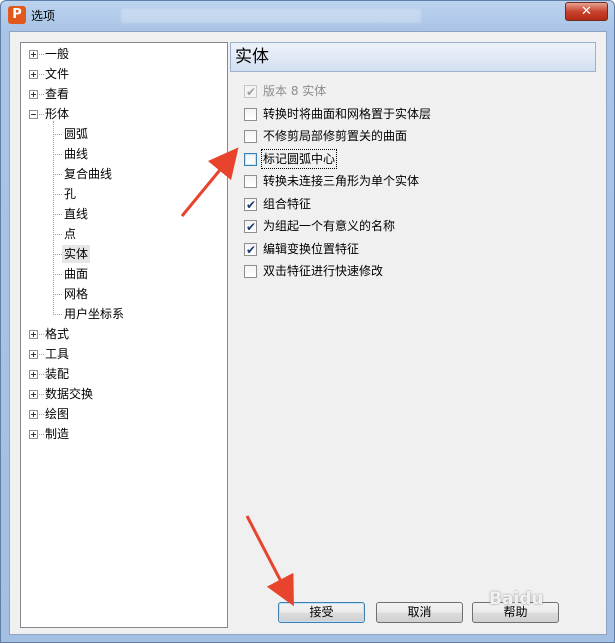  What do you see at coordinates (341, 181) in the screenshot?
I see `option-label: 转换未连接三角形为单个实体` at bounding box center [341, 181].